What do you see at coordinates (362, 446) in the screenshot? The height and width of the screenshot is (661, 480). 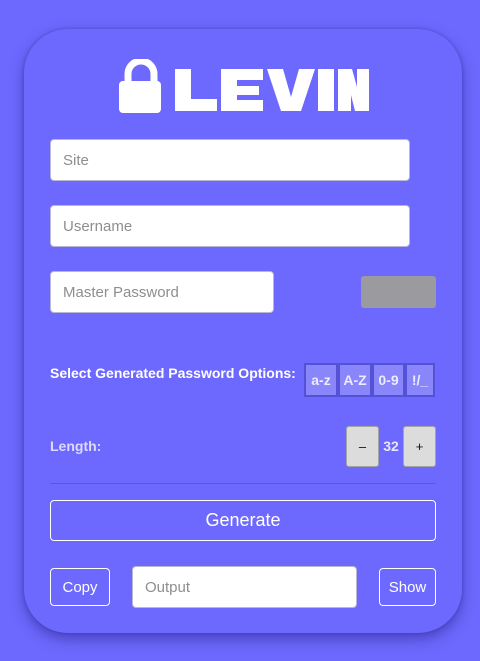 I see `length-decrement-button: –` at bounding box center [362, 446].